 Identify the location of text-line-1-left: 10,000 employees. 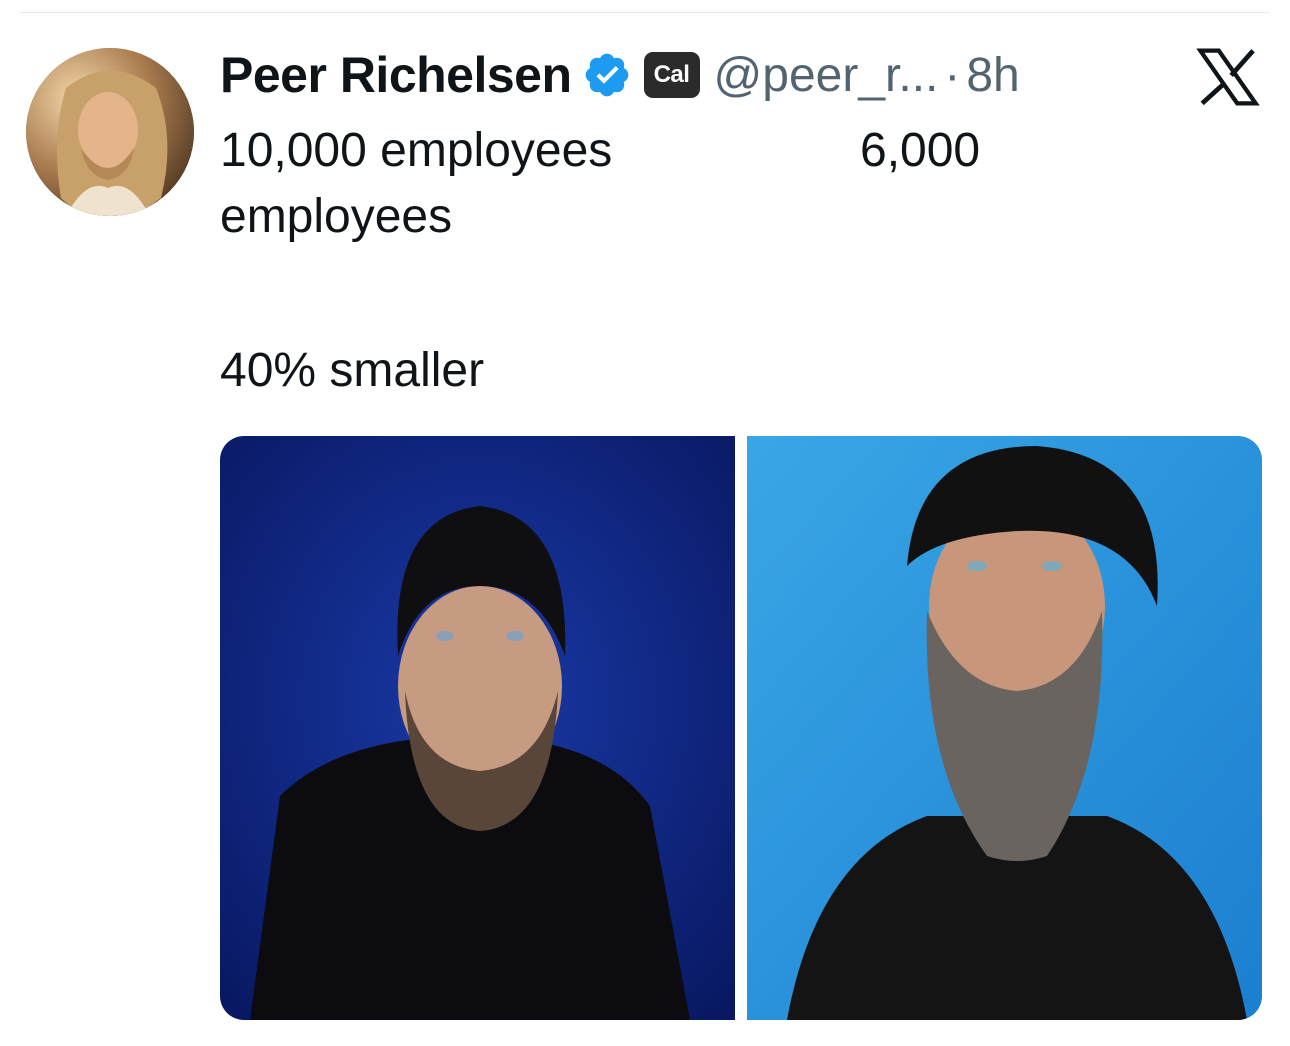
(416, 150).